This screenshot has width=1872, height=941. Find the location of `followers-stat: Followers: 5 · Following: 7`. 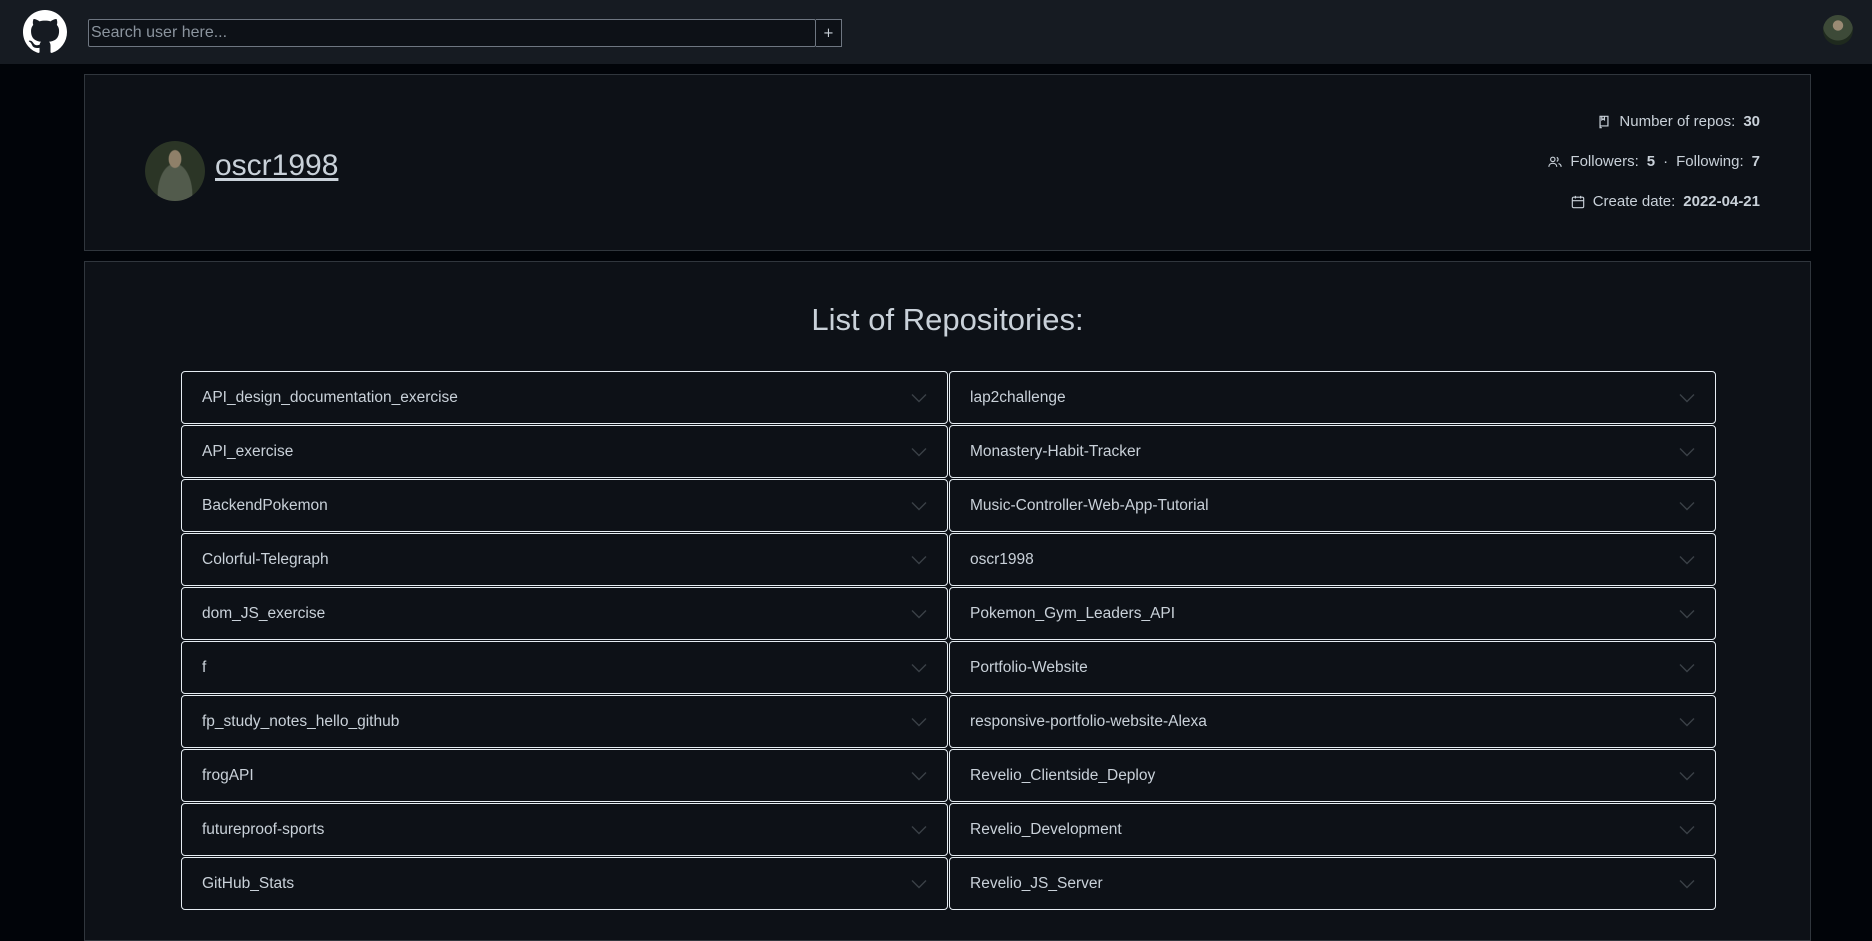

followers-stat: Followers: 5 · Following: 7 is located at coordinates (1654, 161).